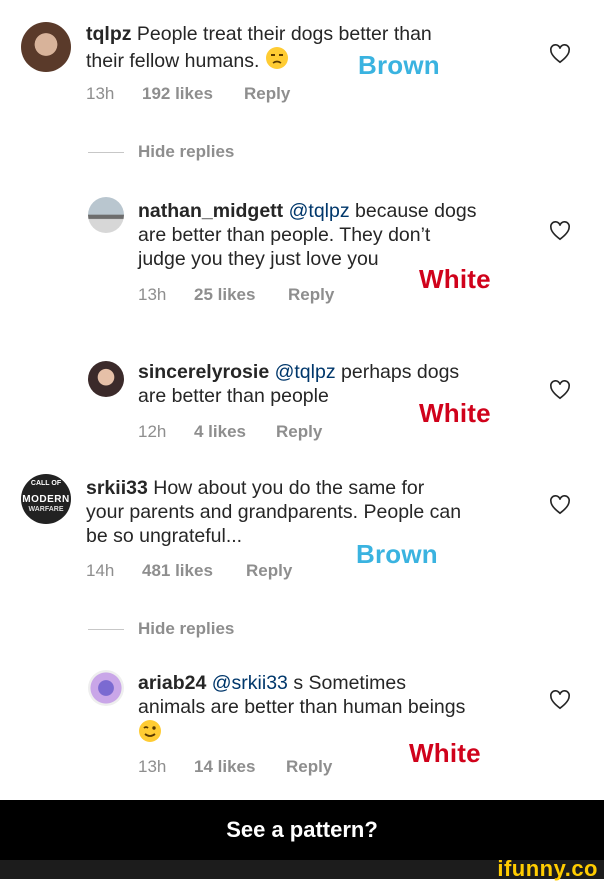 This screenshot has width=604, height=882. I want to click on avatar-label: CALL OF, so click(46, 483).